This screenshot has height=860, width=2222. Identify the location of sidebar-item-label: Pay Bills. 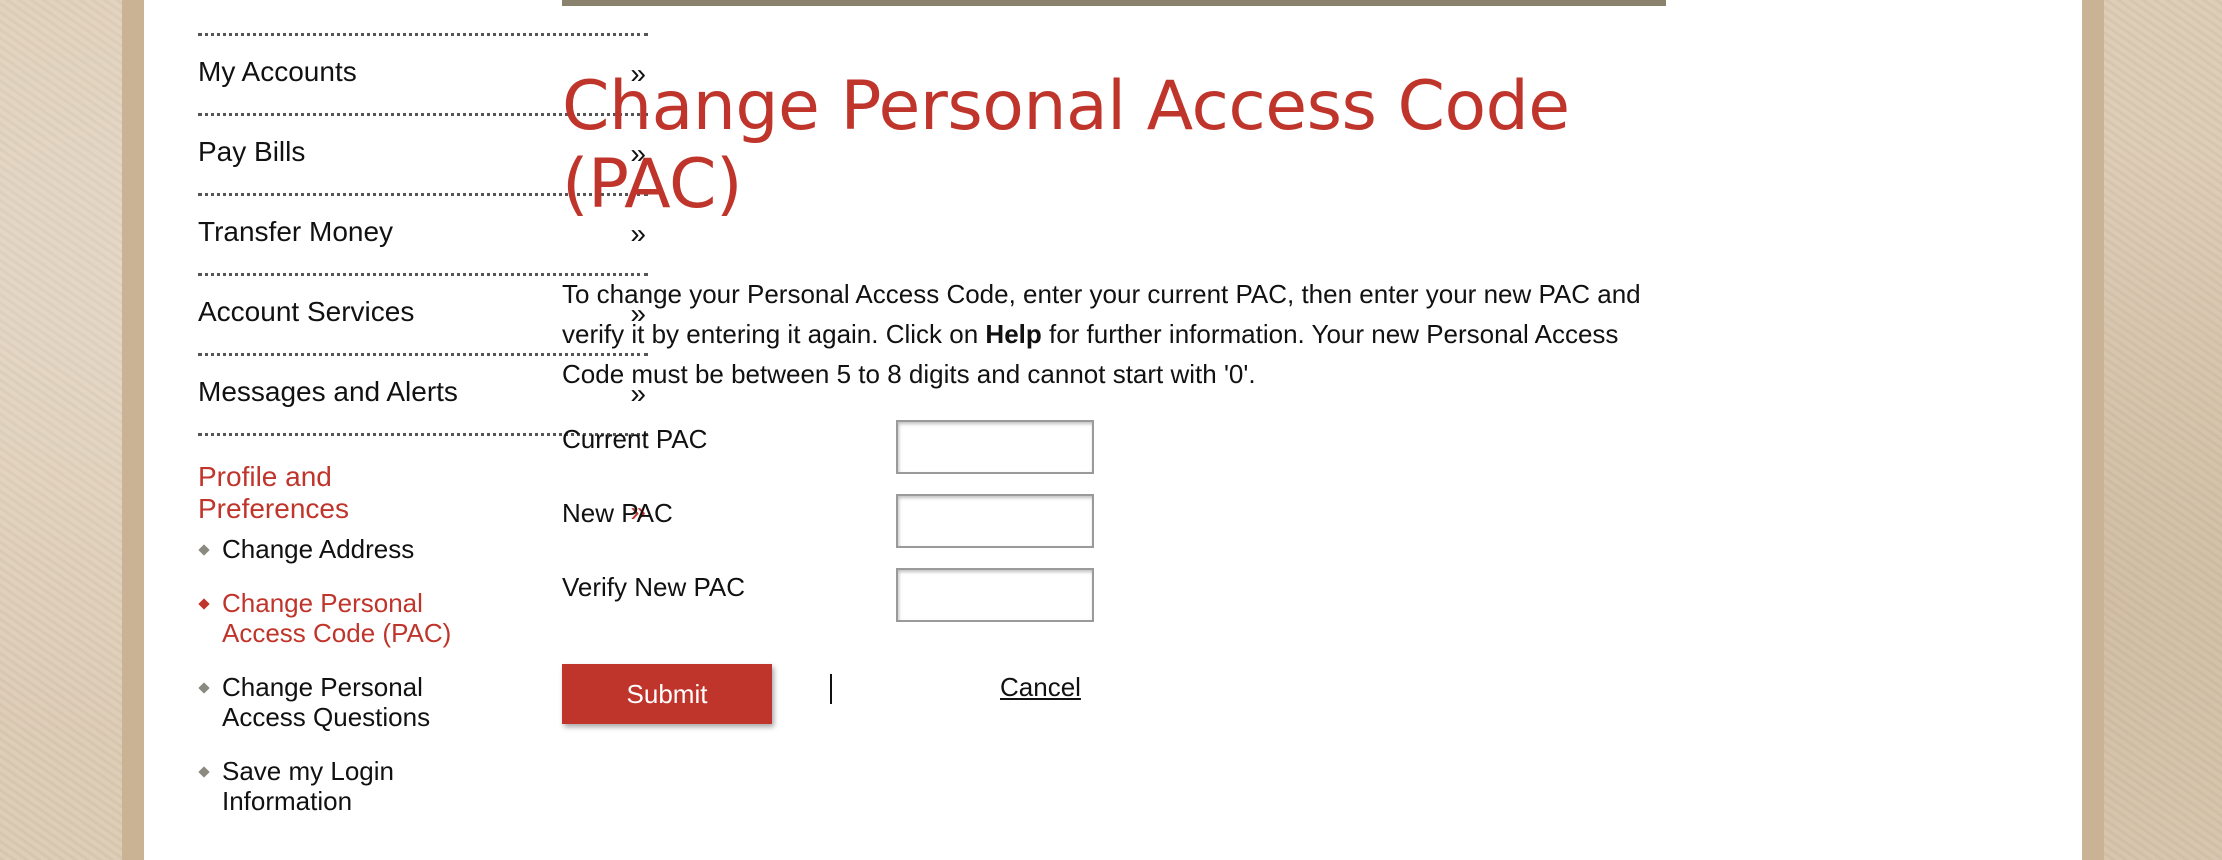
(252, 151).